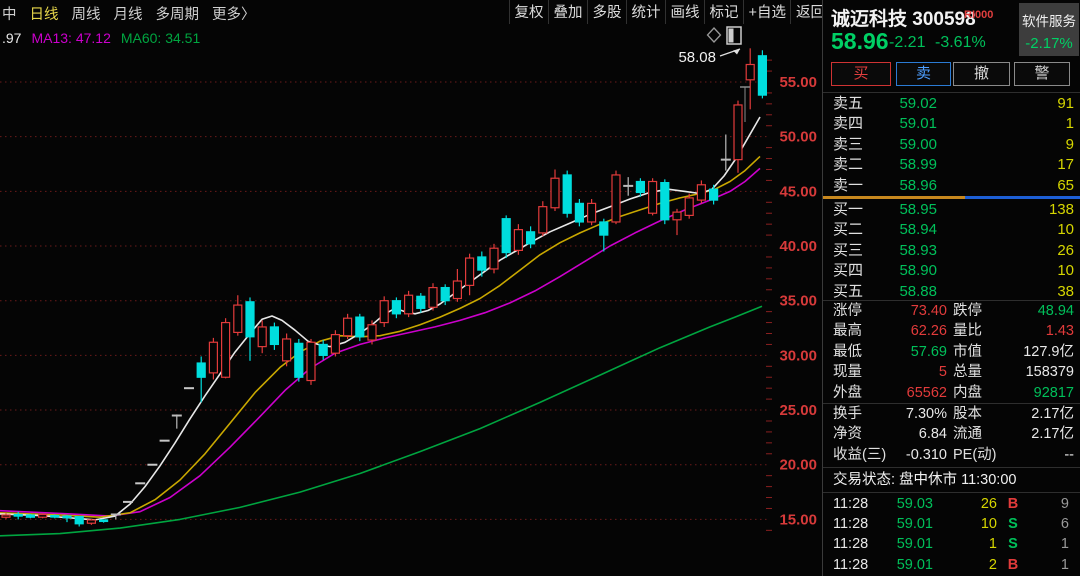  I want to click on period-tab-2: 周线, so click(86, 13).